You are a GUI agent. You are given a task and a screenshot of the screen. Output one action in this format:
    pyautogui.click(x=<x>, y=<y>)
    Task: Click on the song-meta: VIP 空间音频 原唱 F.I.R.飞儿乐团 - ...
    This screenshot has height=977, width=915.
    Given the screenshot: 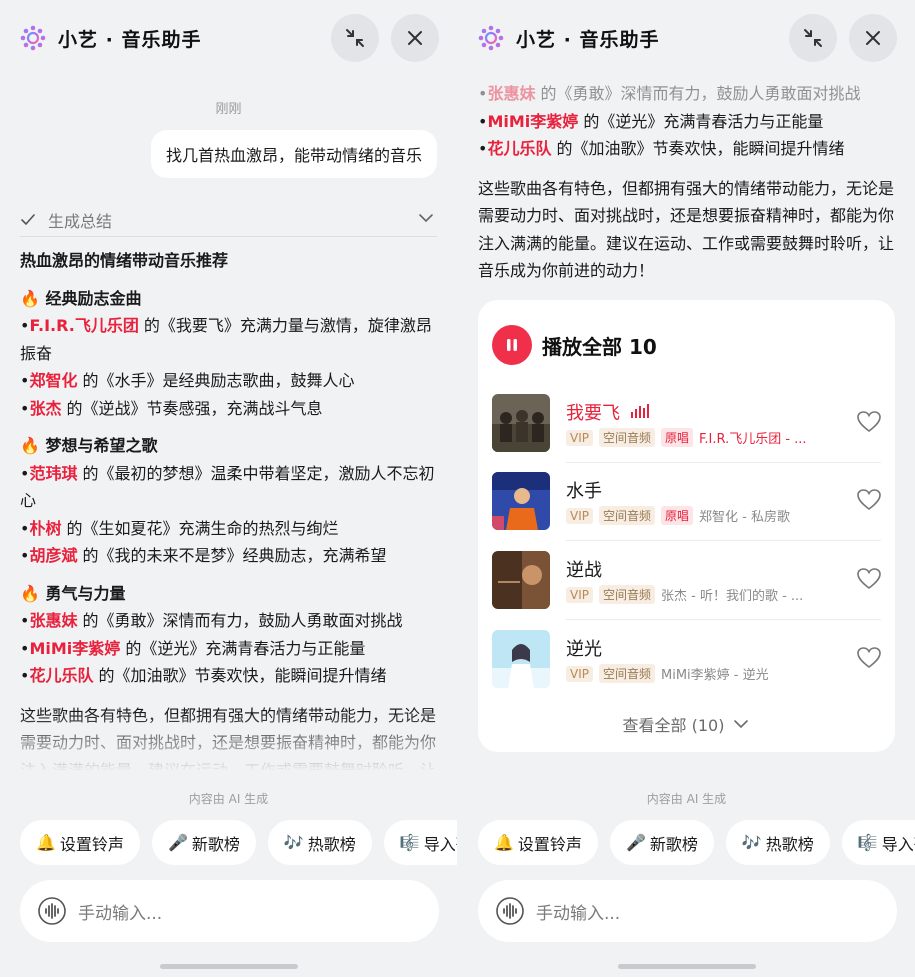 What is the action you would take?
    pyautogui.click(x=691, y=437)
    